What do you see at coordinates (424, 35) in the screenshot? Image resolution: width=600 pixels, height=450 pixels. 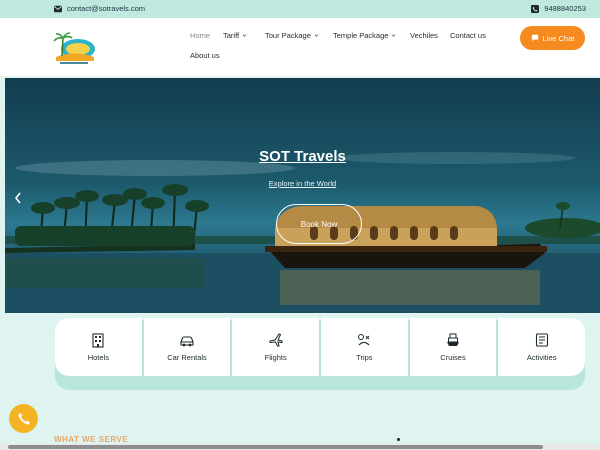 I see `nav-item-vechiles: Vechiles` at bounding box center [424, 35].